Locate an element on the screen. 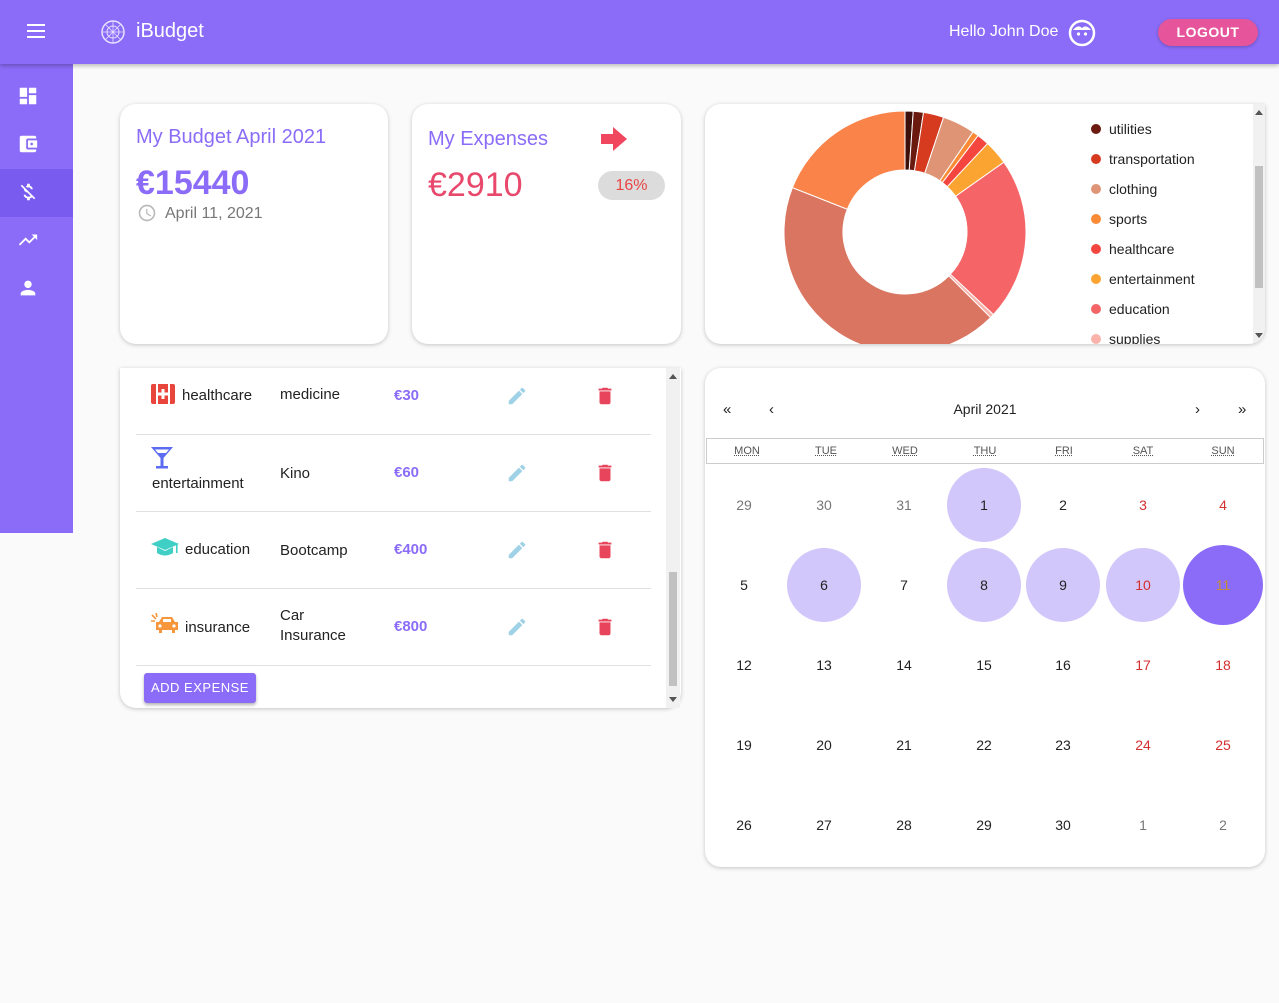 The width and height of the screenshot is (1279, 1003). weekday-label: THU is located at coordinates (985, 451).